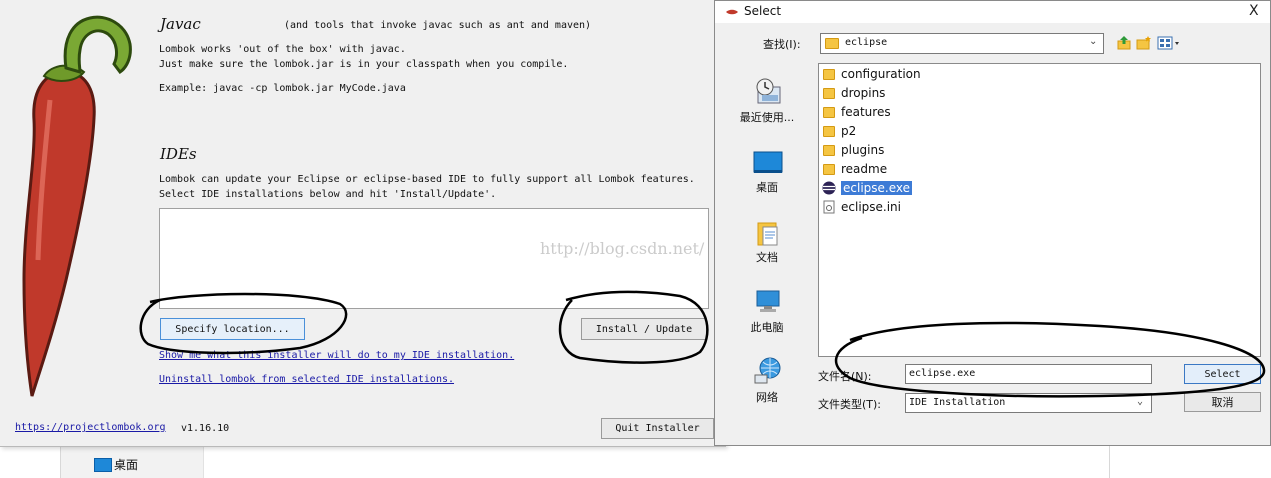  What do you see at coordinates (90, 427) in the screenshot?
I see `website-link: https://projectlombok.org` at bounding box center [90, 427].